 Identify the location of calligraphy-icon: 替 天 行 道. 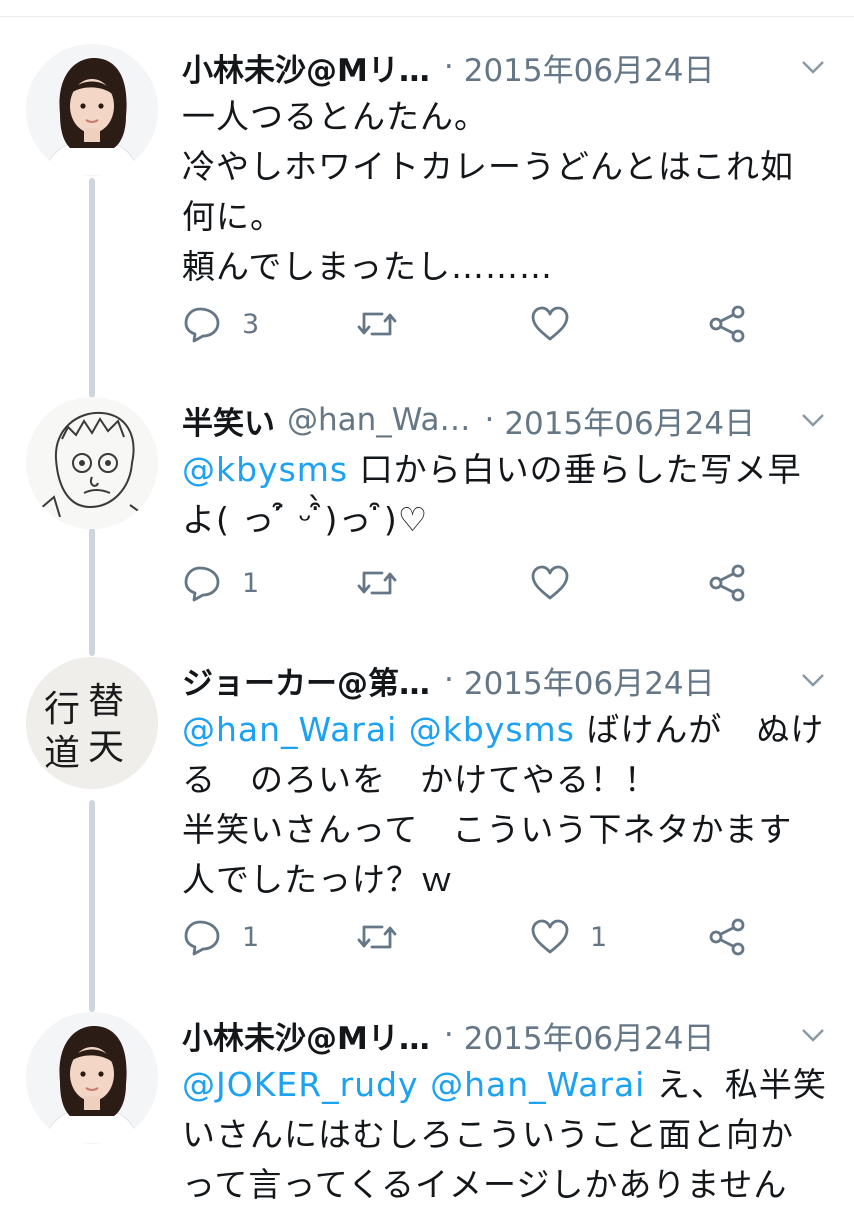
(92, 723).